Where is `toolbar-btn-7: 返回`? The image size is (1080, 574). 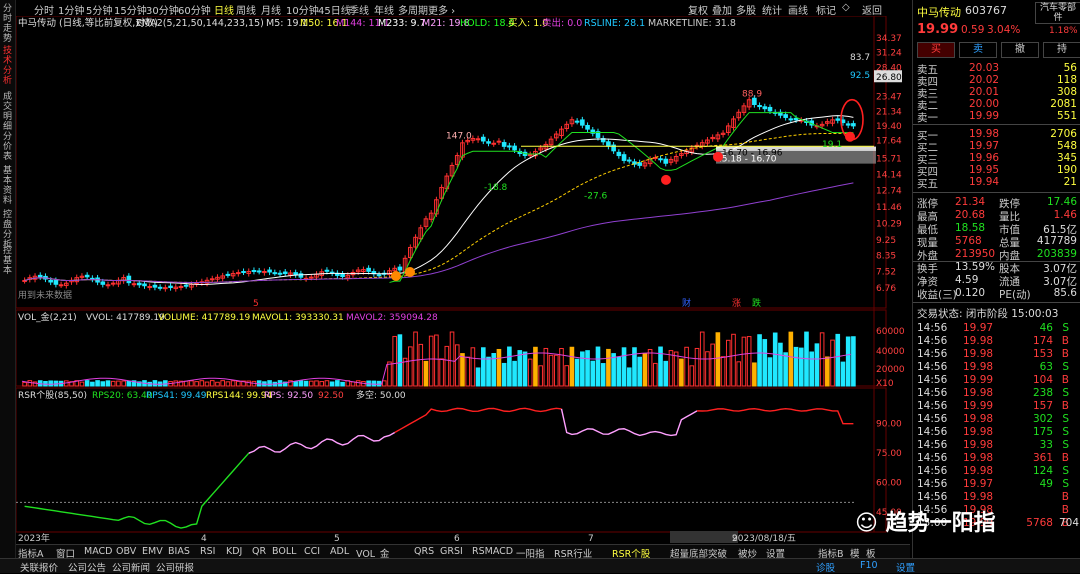
toolbar-btn-7: 返回 is located at coordinates (872, 9).